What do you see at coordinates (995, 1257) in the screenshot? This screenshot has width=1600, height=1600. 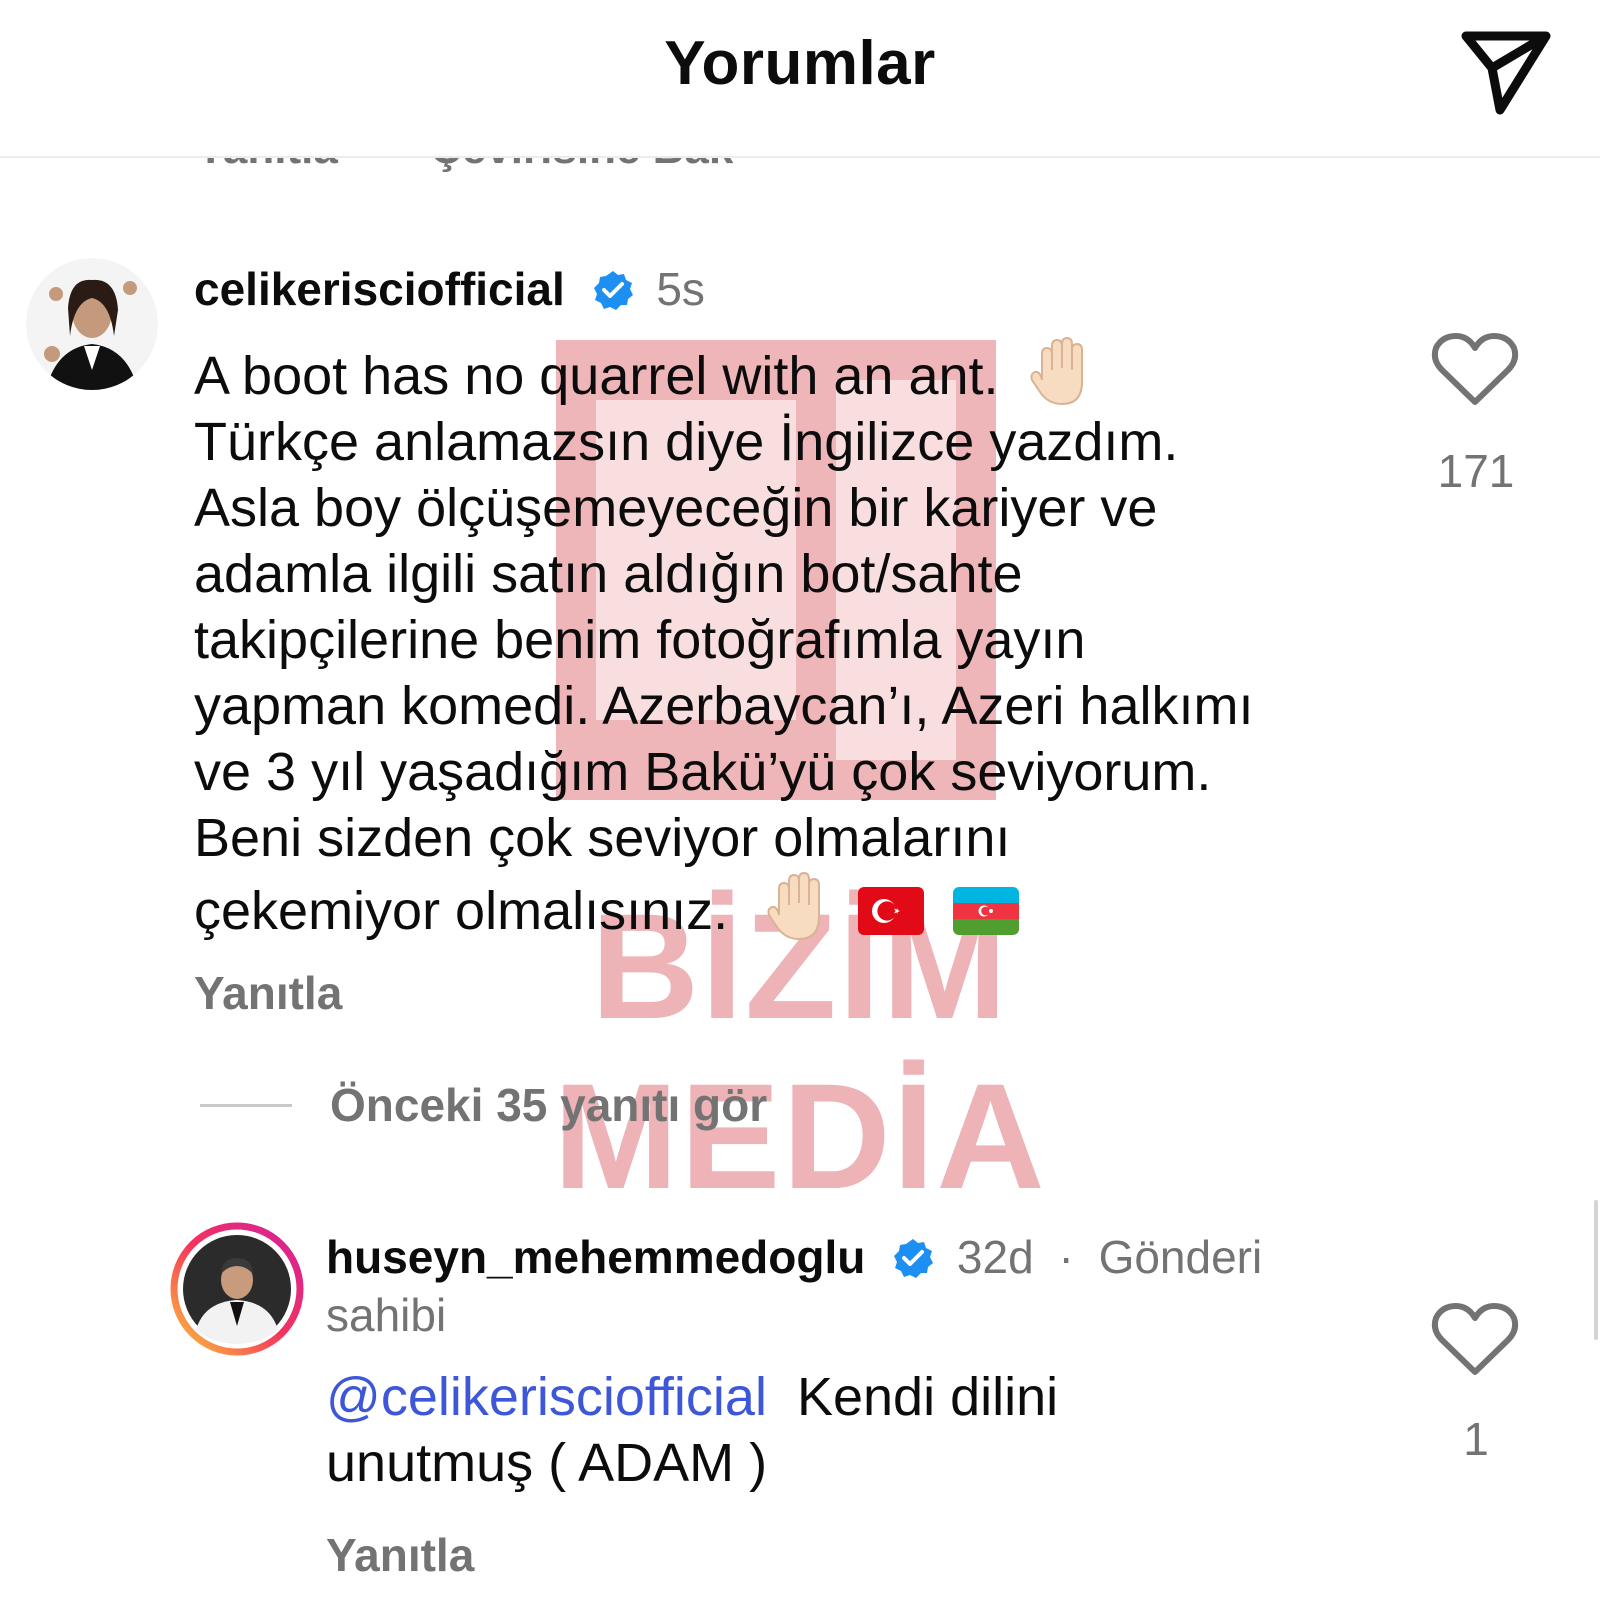 I see `comment-time: 32d` at bounding box center [995, 1257].